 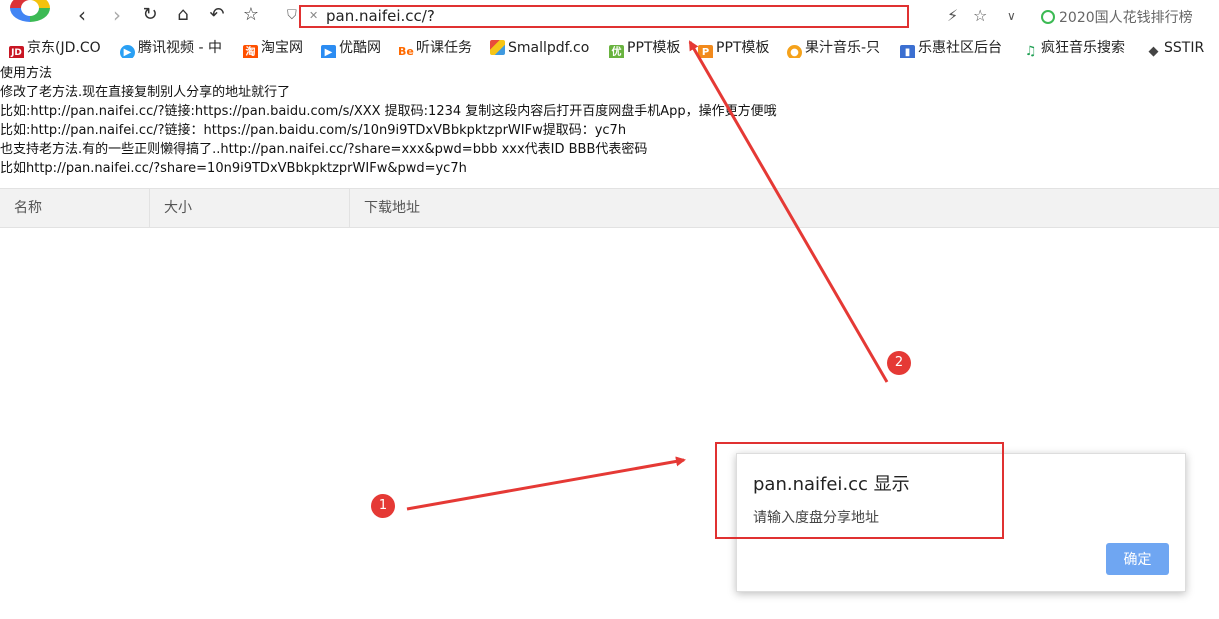 I want to click on annotation-badge-1: 1, so click(x=383, y=506).